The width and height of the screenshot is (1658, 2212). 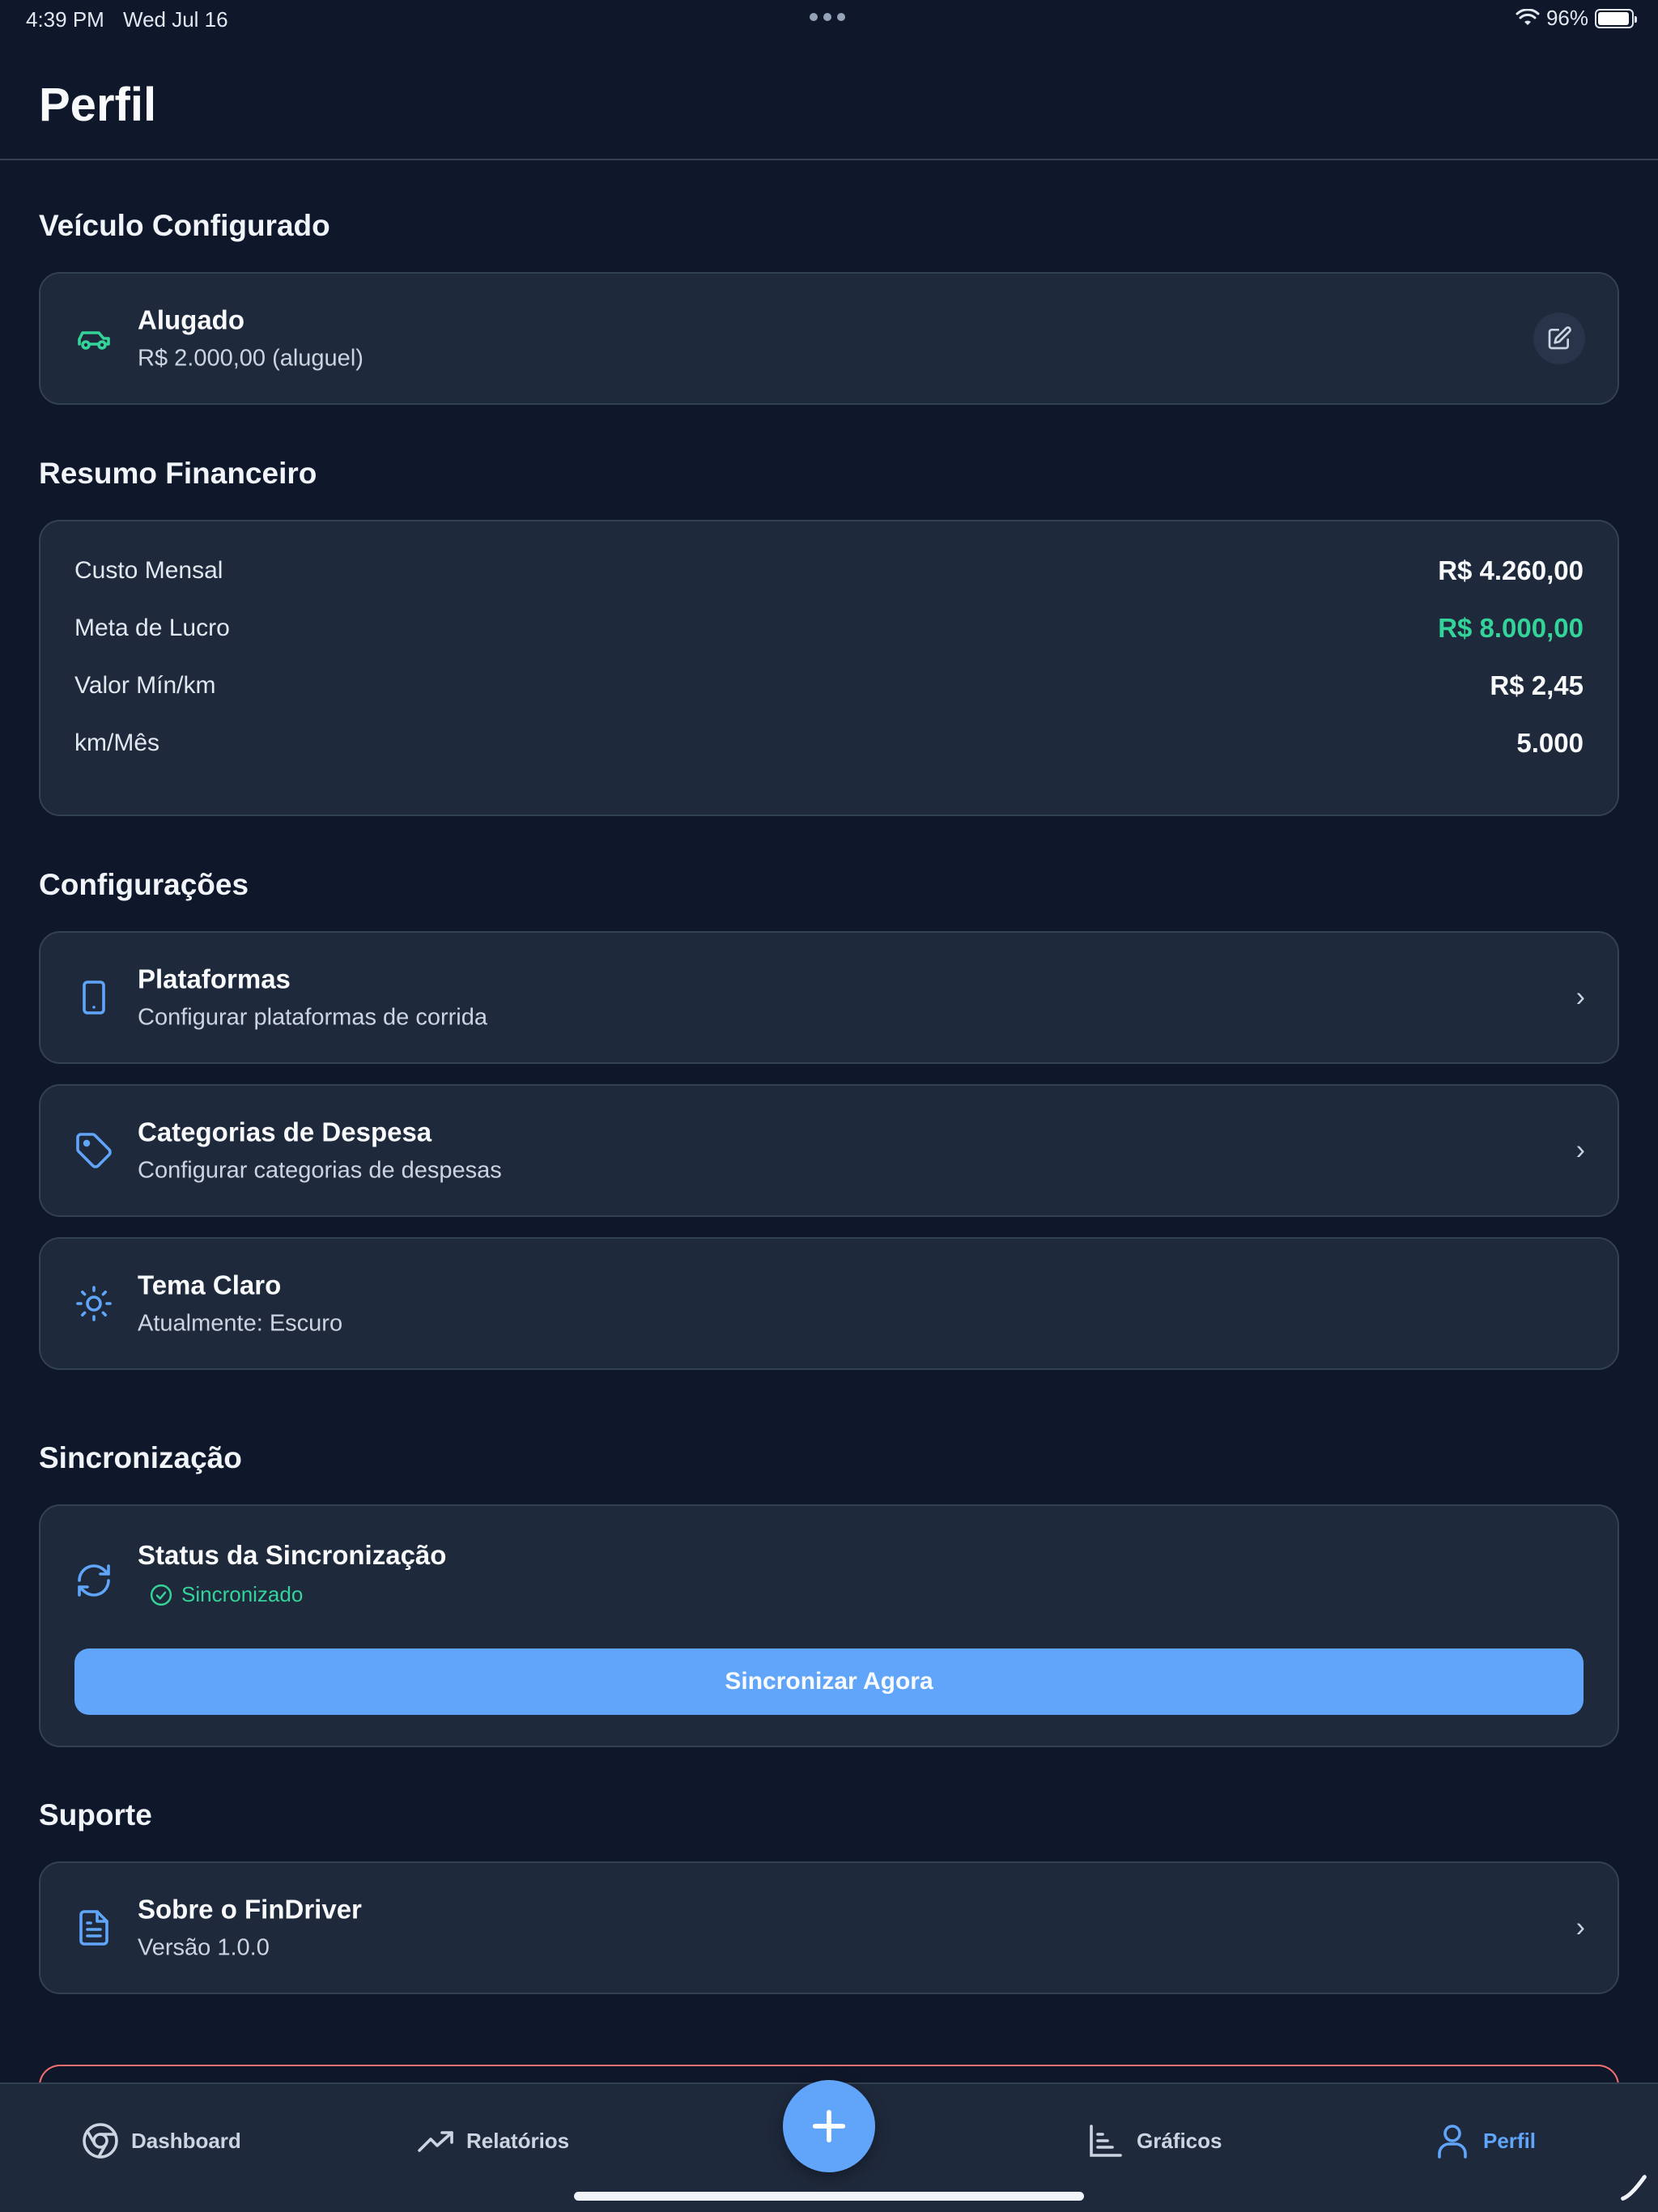 I want to click on plus-icon, so click(x=829, y=2126).